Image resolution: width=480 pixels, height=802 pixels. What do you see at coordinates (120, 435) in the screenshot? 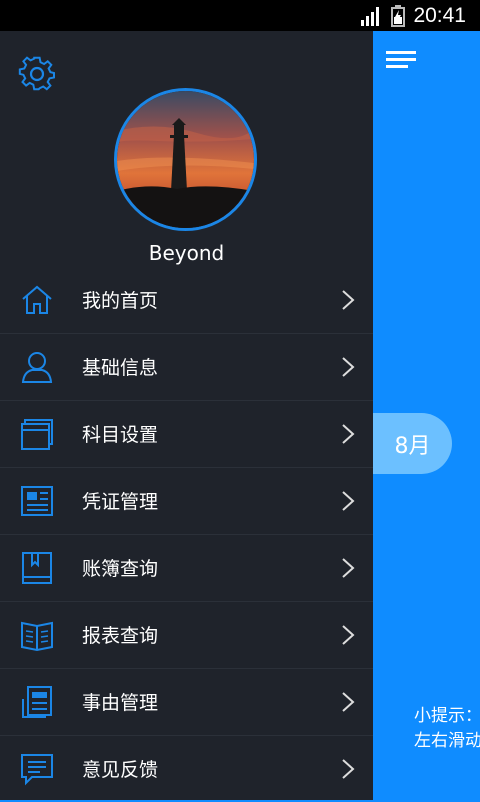
I see `menu-label: 科目设置` at bounding box center [120, 435].